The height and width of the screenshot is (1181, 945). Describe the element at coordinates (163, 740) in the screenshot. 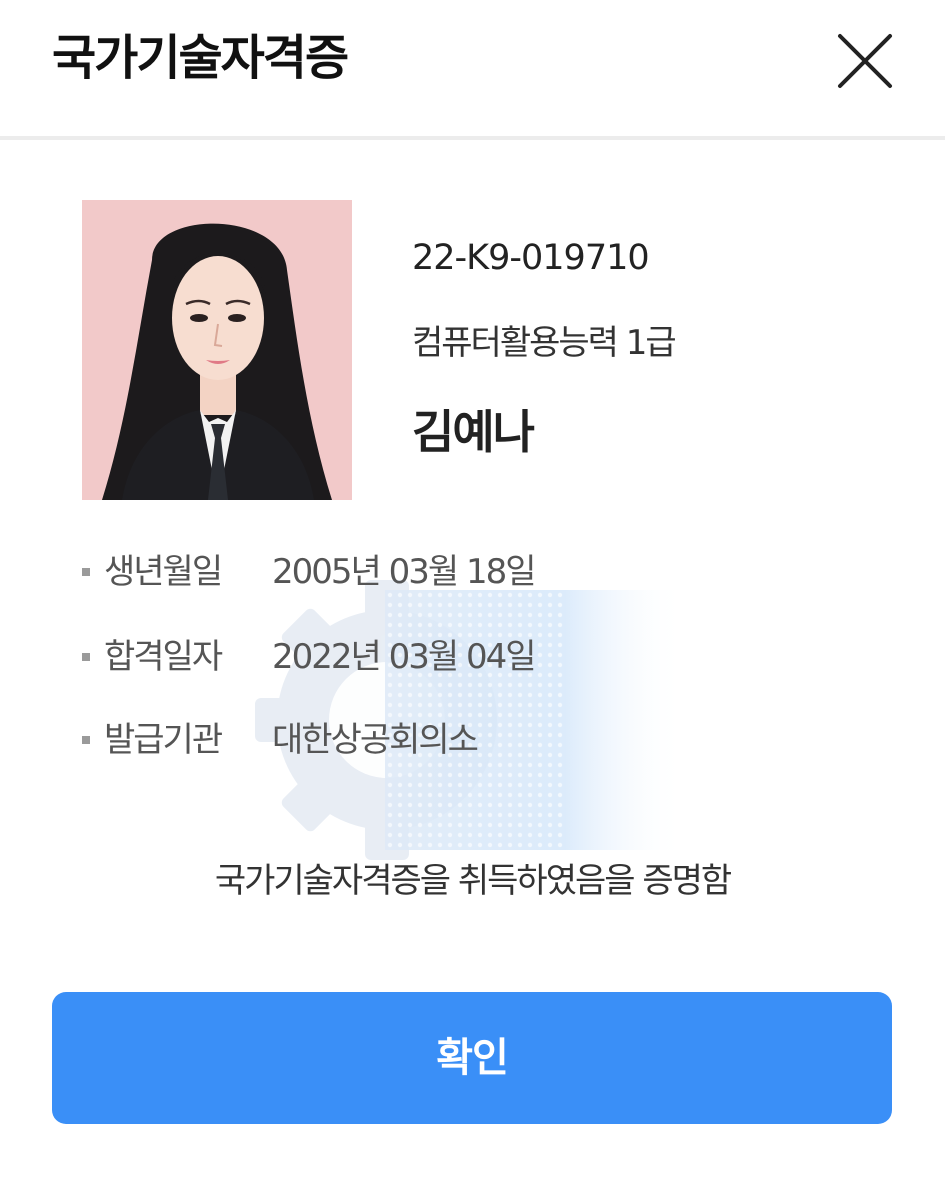

I see `info-label: 발급기관` at that location.